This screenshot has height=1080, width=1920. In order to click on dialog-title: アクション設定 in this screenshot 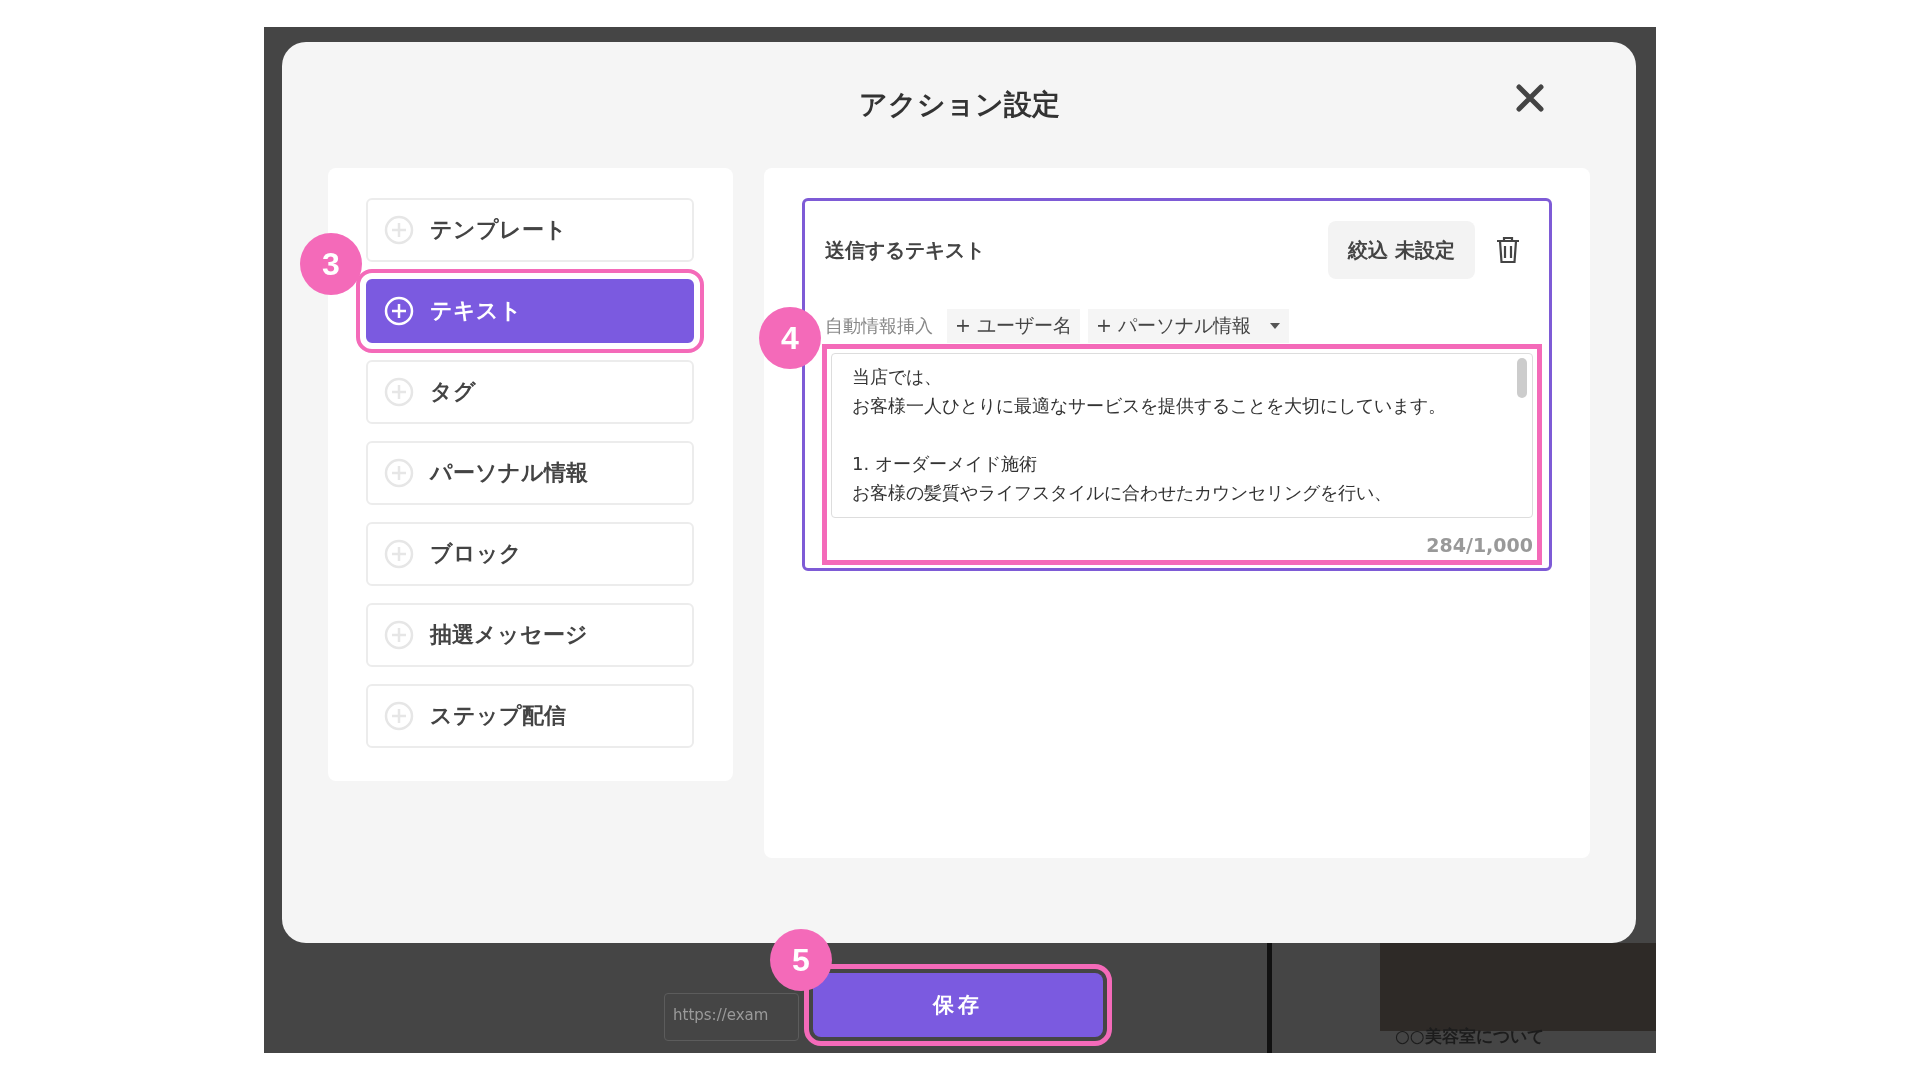, I will do `click(959, 105)`.